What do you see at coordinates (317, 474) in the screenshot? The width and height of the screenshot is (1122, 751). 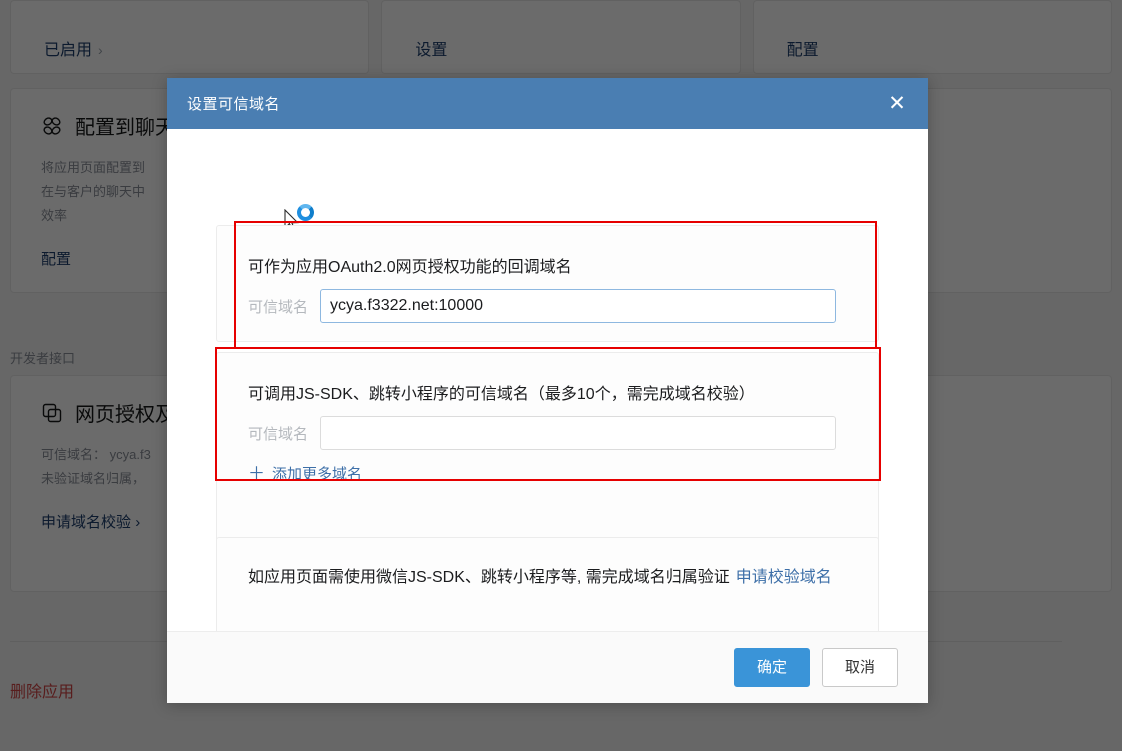 I see `add-more-domain-label: 添加更多域名` at bounding box center [317, 474].